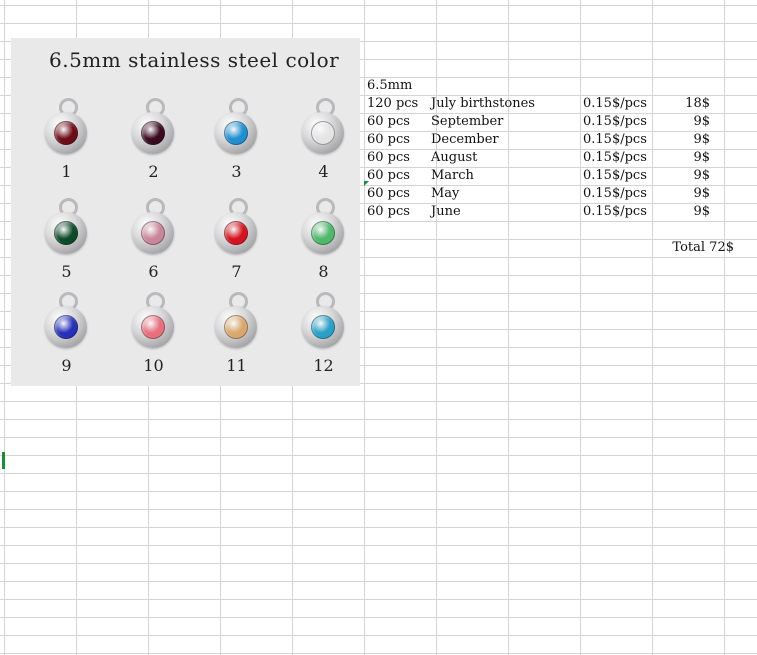 The height and width of the screenshot is (655, 757). Describe the element at coordinates (454, 158) in the screenshot. I see `row-item: August` at that location.